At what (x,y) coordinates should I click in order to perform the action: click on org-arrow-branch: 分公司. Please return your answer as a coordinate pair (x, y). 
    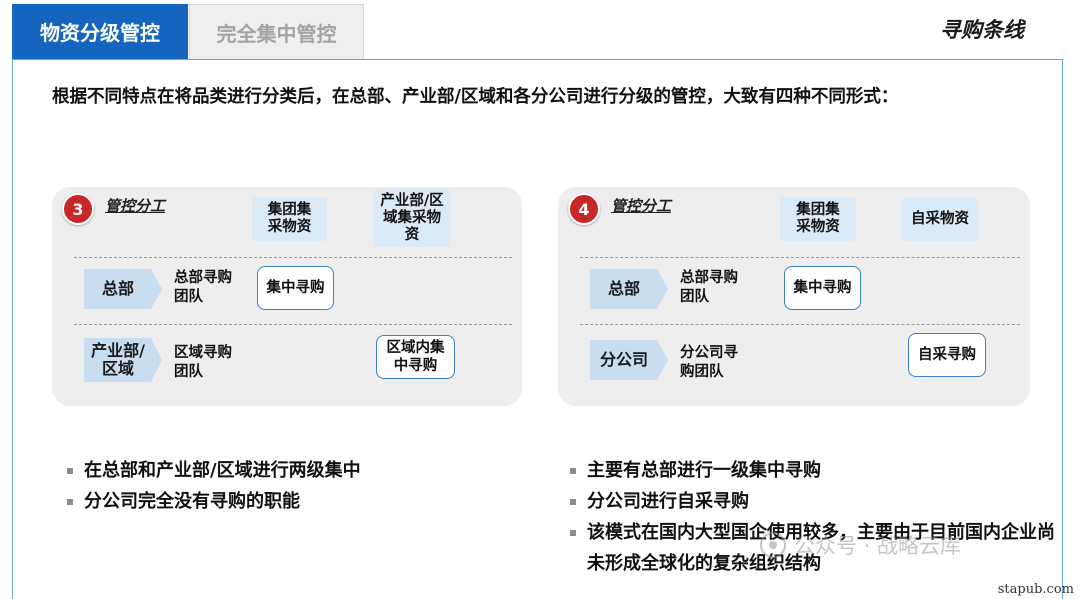
    Looking at the image, I should click on (629, 360).